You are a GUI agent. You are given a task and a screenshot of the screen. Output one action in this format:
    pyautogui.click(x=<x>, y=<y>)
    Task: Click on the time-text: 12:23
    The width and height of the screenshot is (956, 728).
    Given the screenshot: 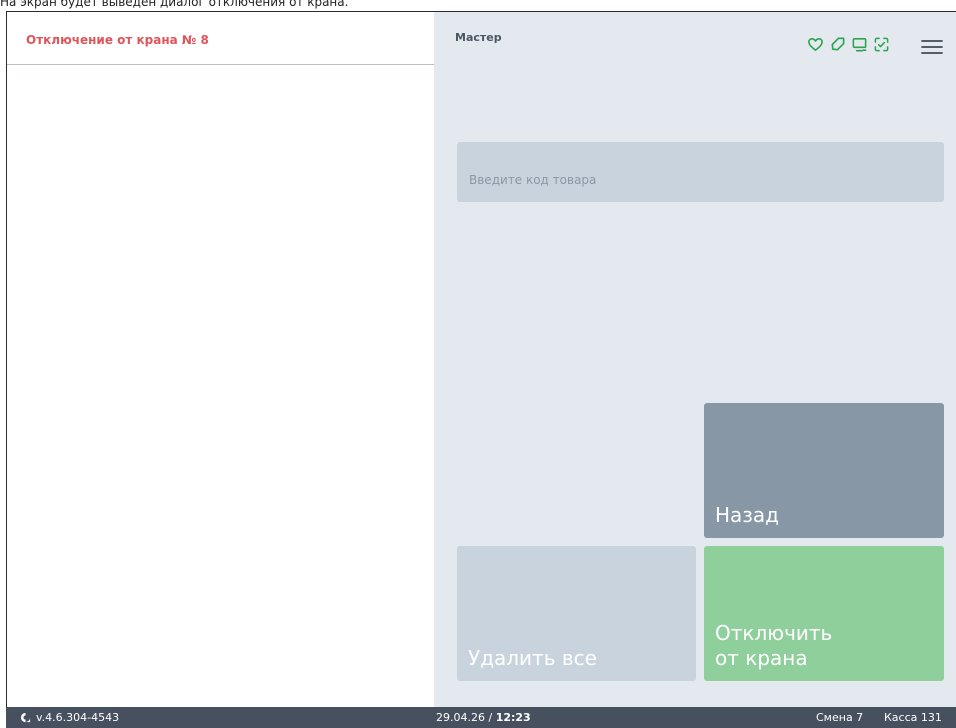 What is the action you would take?
    pyautogui.click(x=513, y=717)
    